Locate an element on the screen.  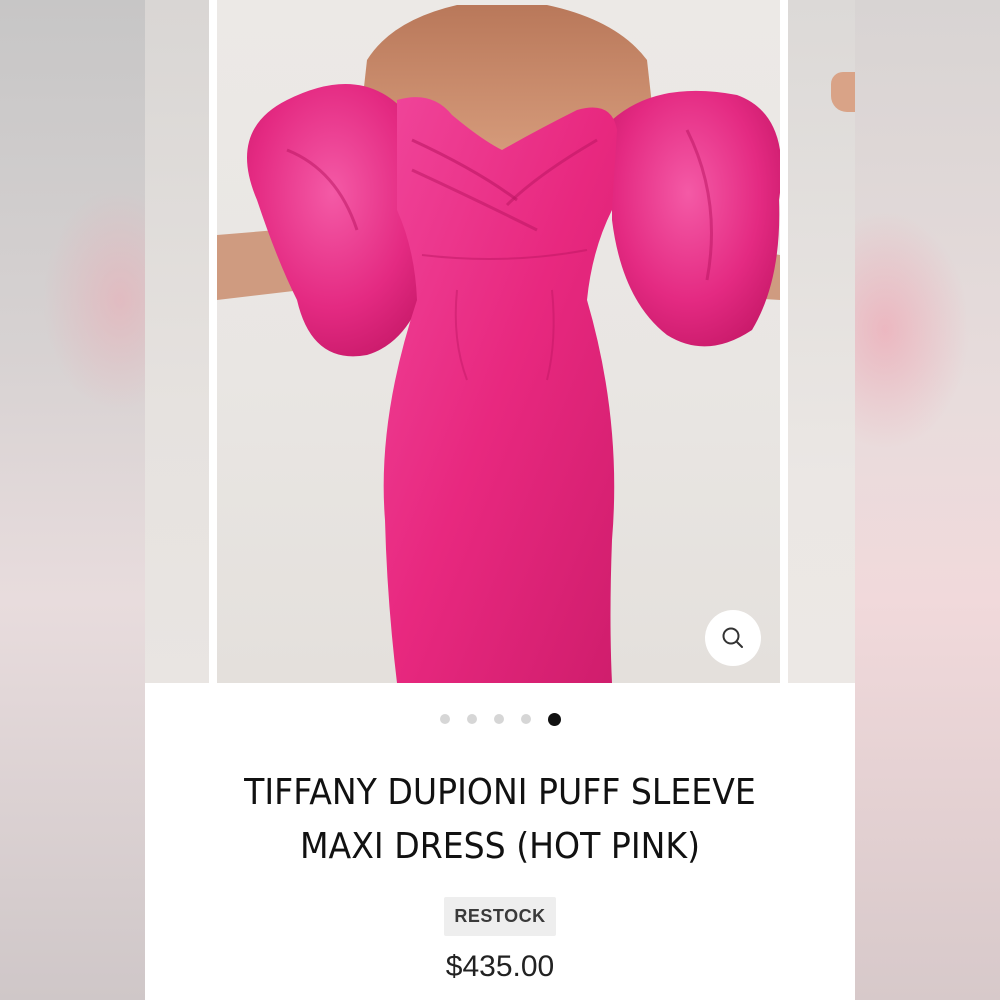
magnifier-icon is located at coordinates (732, 637).